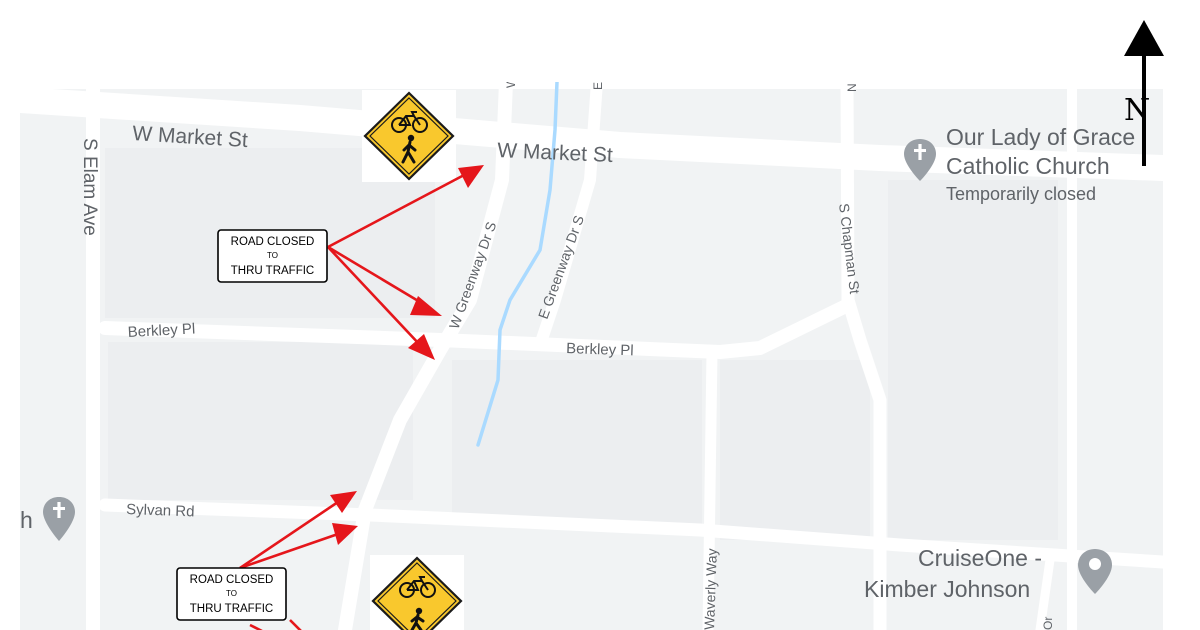 This screenshot has width=1200, height=630. What do you see at coordinates (1040, 137) in the screenshot?
I see `church-name-line1: Our Lady of Grace` at bounding box center [1040, 137].